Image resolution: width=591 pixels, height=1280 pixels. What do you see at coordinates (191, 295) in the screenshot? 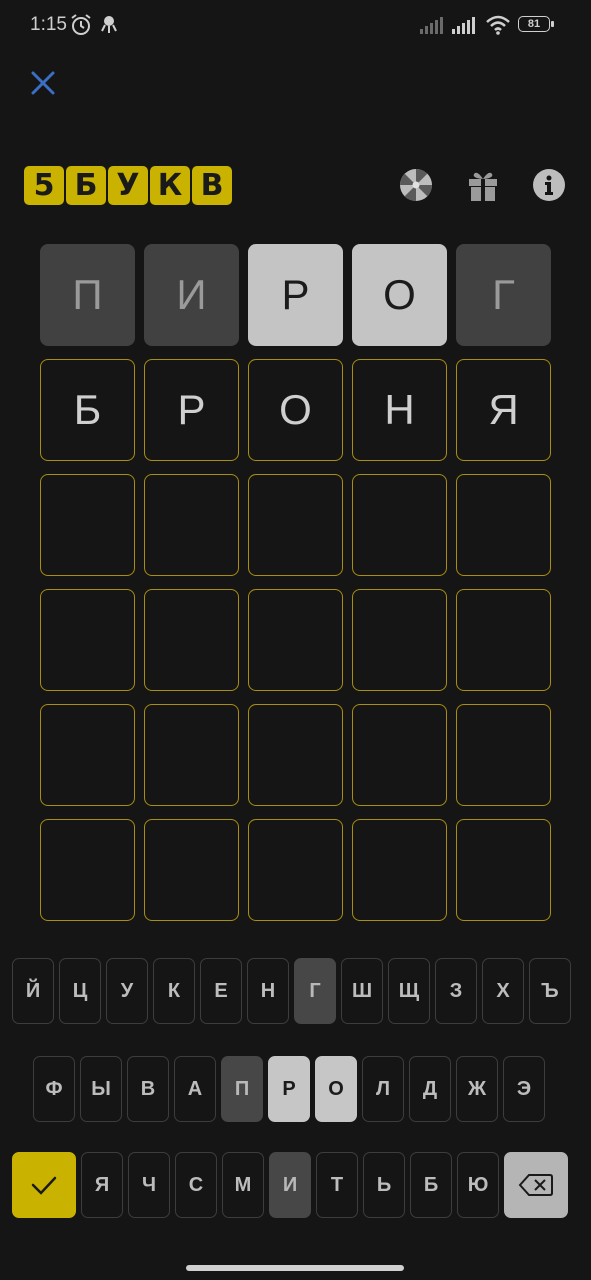
I see `letter-tile: И` at bounding box center [191, 295].